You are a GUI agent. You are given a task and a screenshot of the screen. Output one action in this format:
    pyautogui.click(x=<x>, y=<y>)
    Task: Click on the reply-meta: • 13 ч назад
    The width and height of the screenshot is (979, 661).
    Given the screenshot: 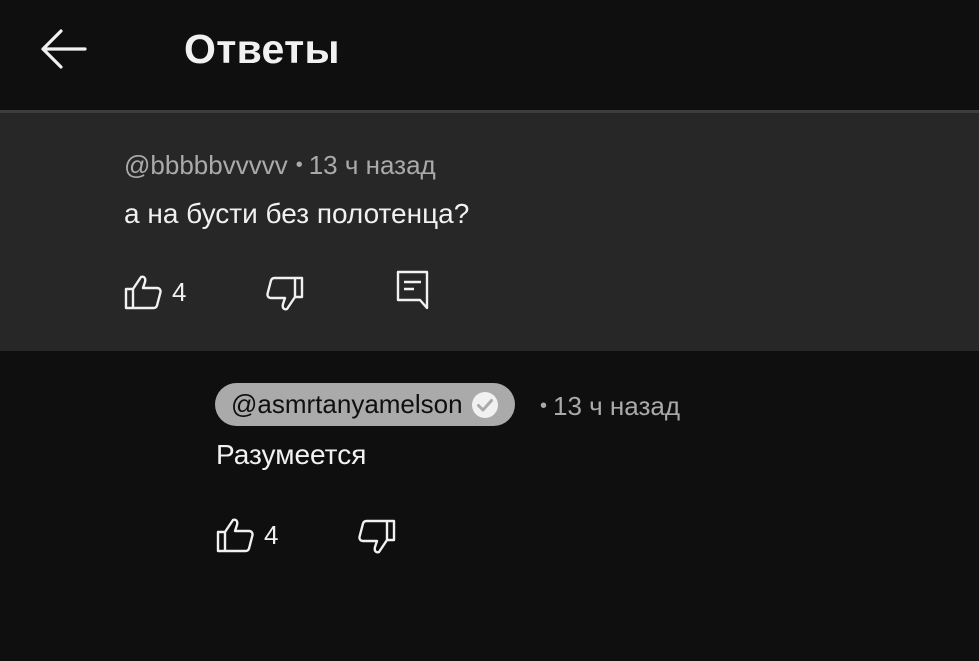 What is the action you would take?
    pyautogui.click(x=610, y=406)
    